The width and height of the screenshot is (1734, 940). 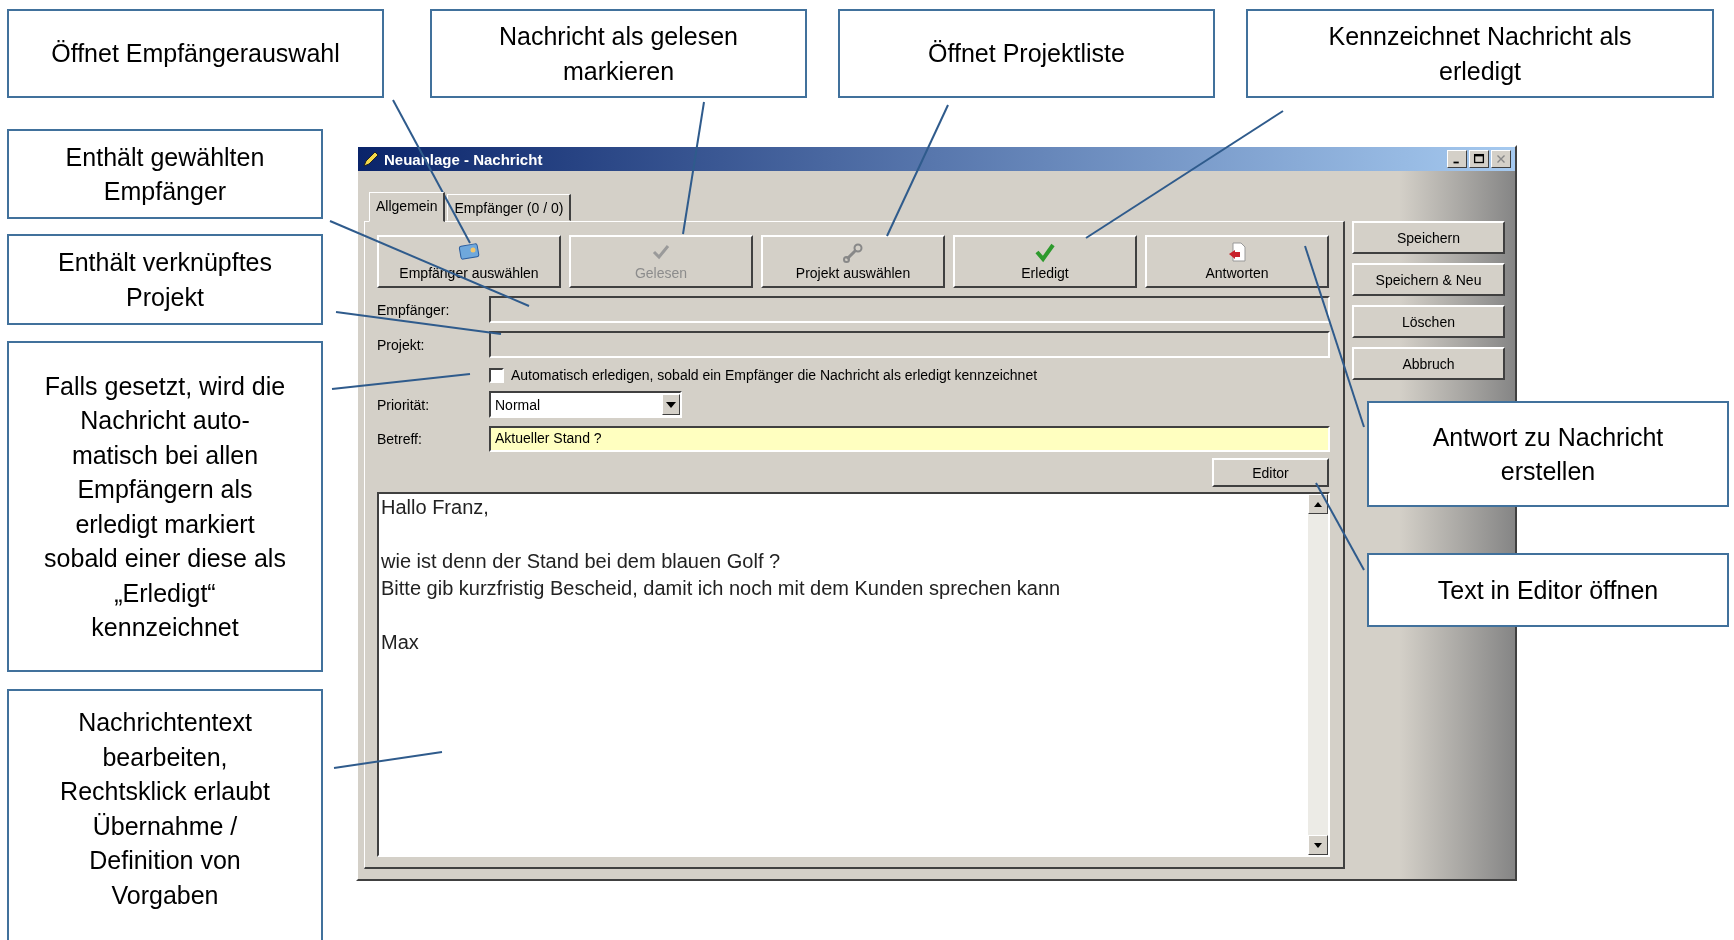 What do you see at coordinates (1026, 54) in the screenshot?
I see `callout-text: Öffnet Projektliste` at bounding box center [1026, 54].